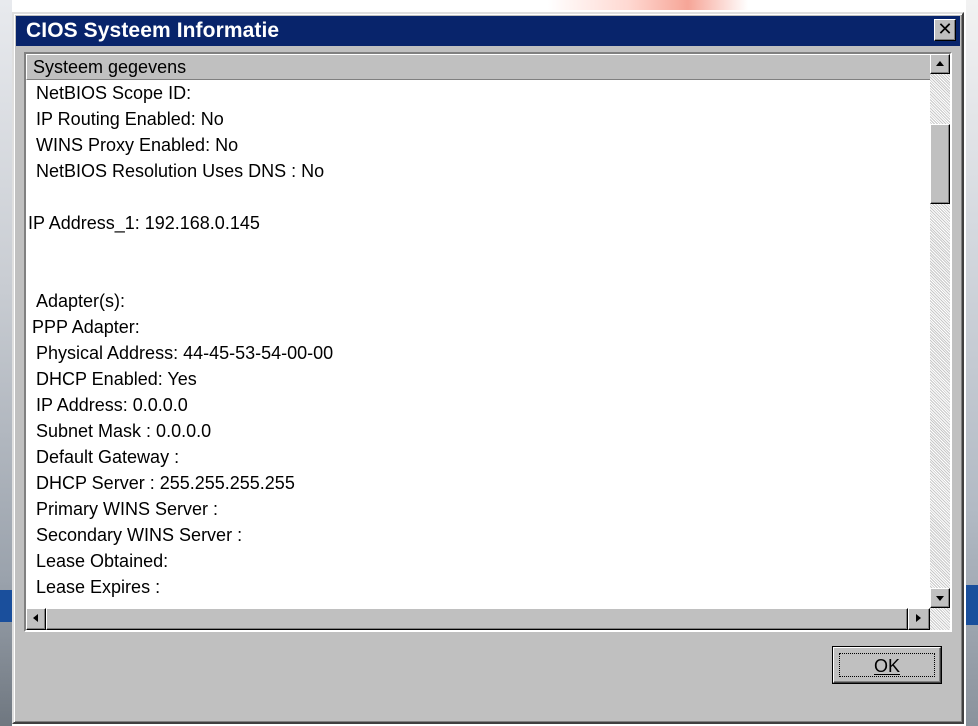 The image size is (978, 726). I want to click on ok-button-label: OK, so click(886, 666).